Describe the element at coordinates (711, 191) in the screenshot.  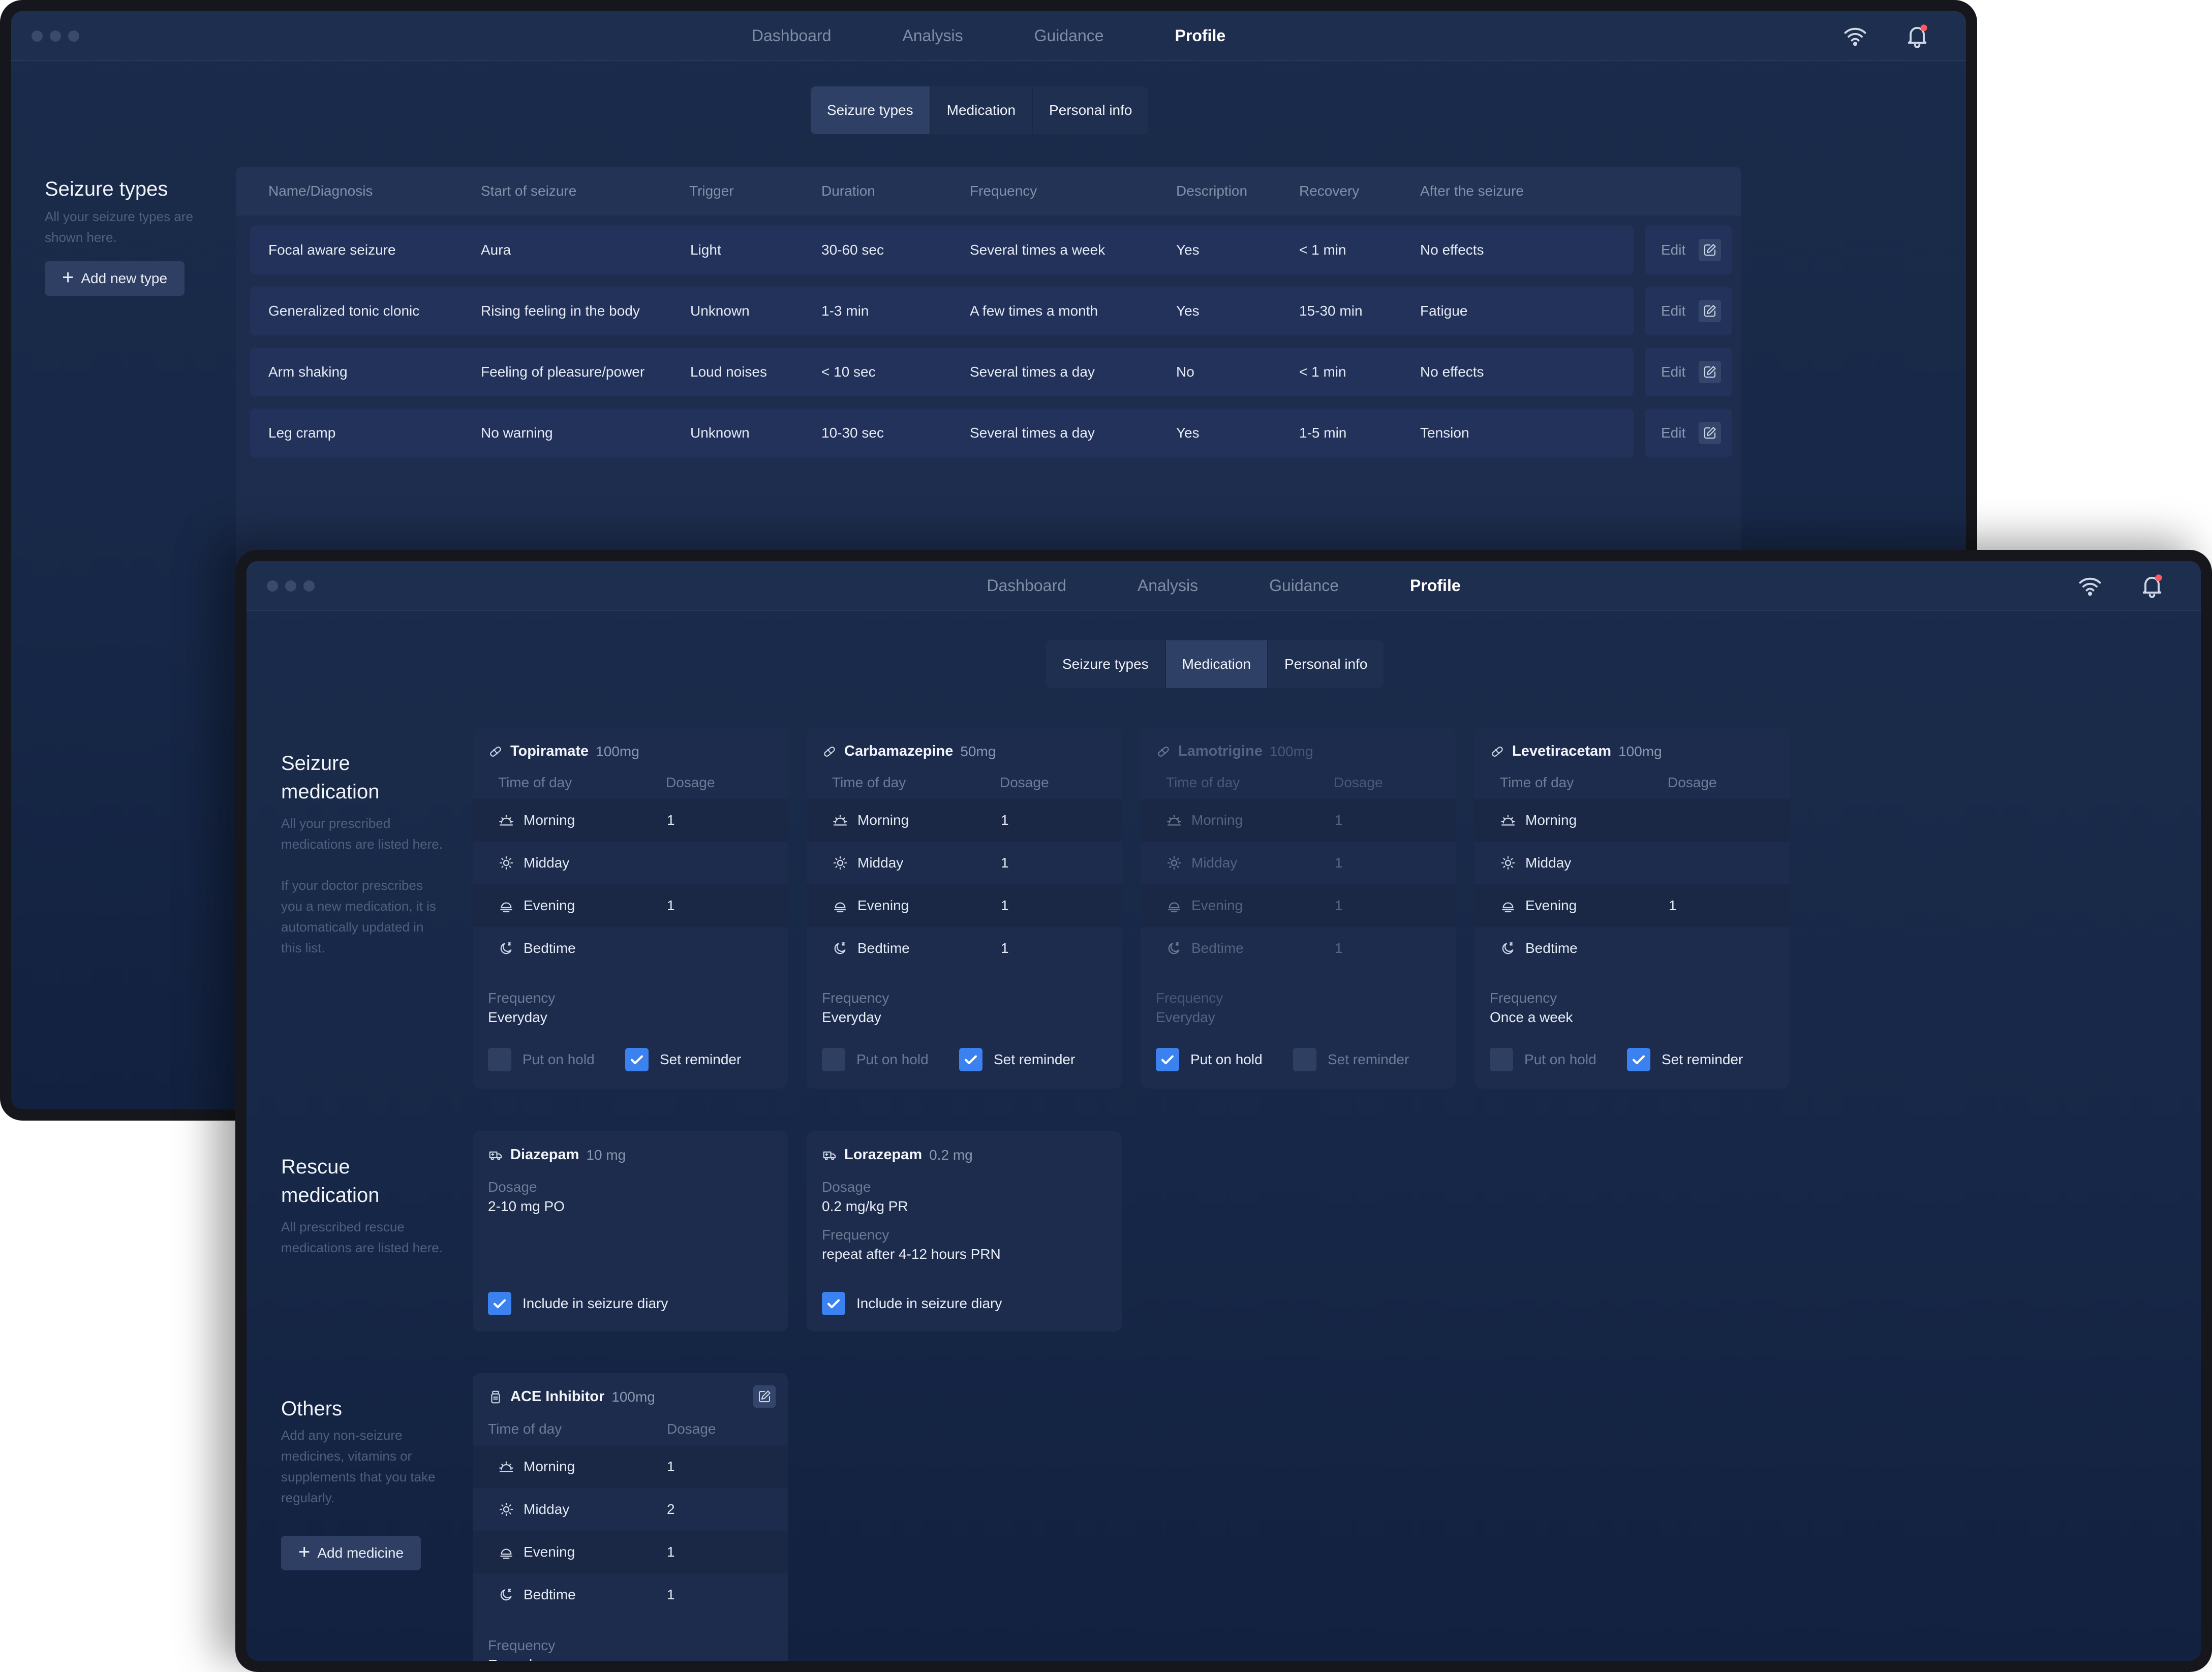
I see `column-header: Trigger` at that location.